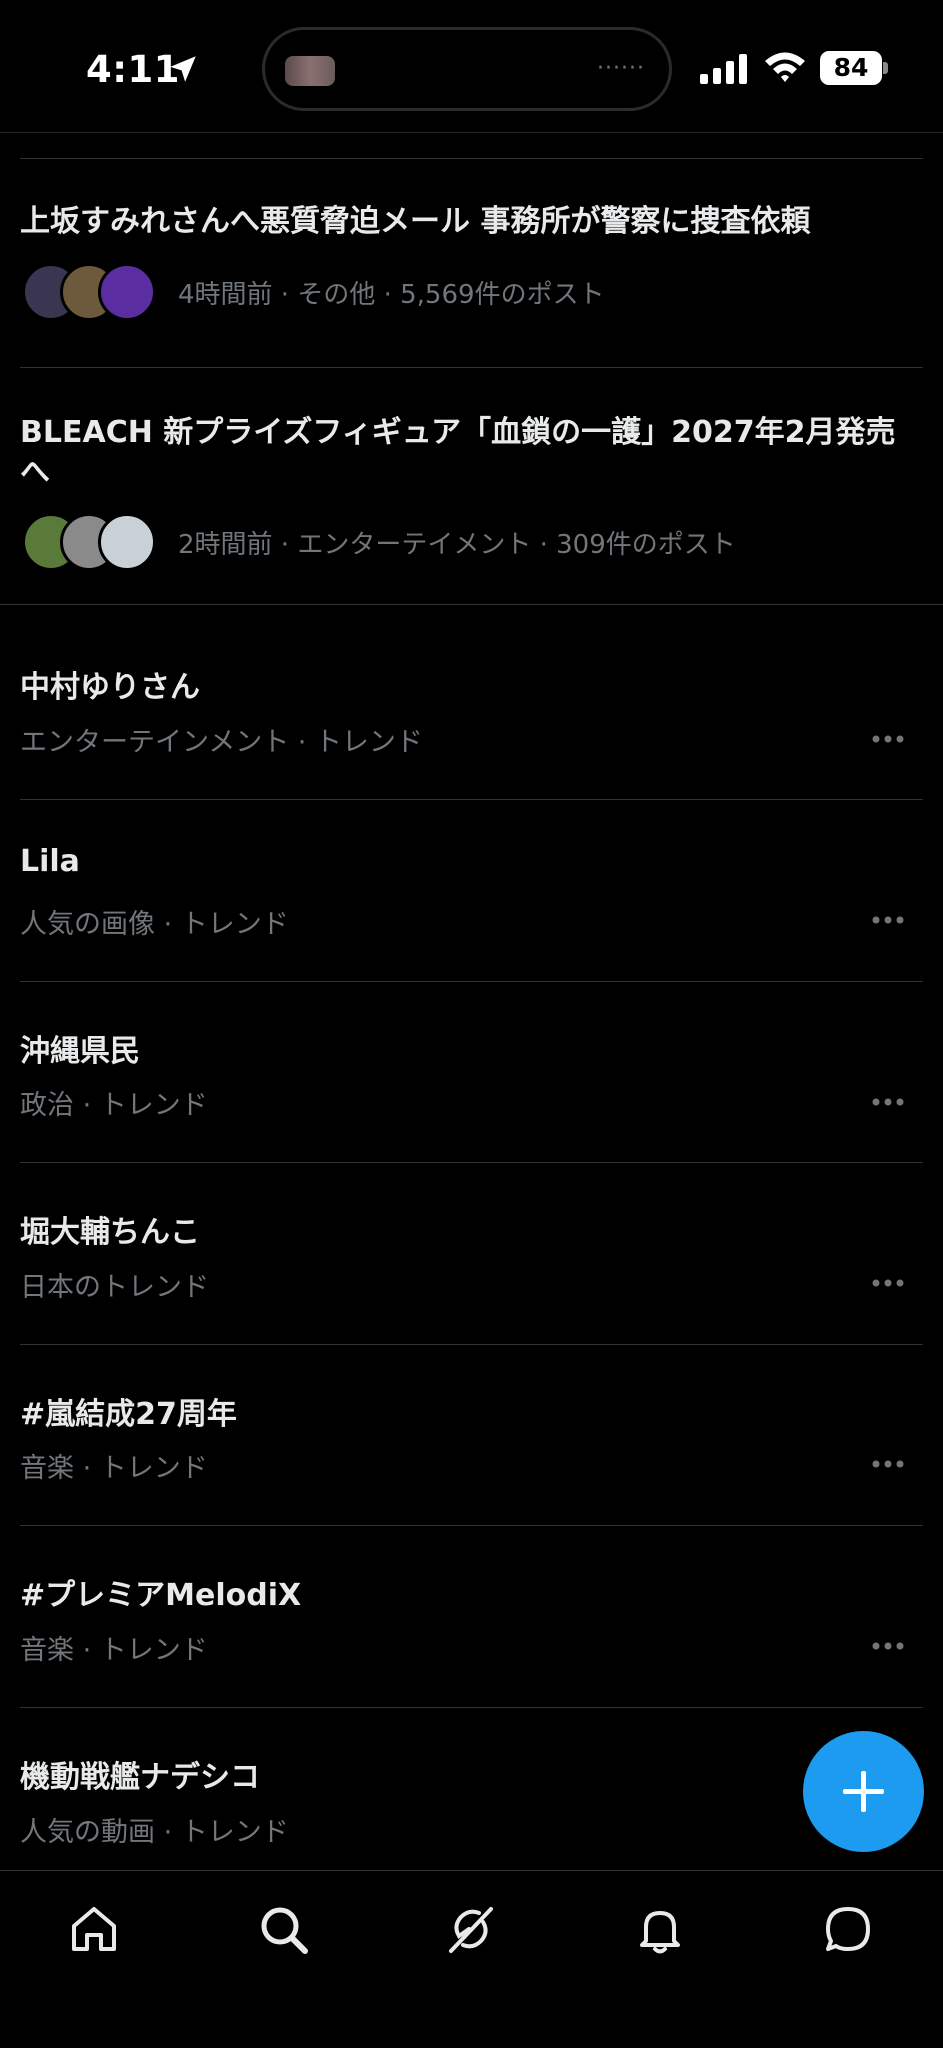  I want to click on bottom-tab-bar, so click(471, 1959).